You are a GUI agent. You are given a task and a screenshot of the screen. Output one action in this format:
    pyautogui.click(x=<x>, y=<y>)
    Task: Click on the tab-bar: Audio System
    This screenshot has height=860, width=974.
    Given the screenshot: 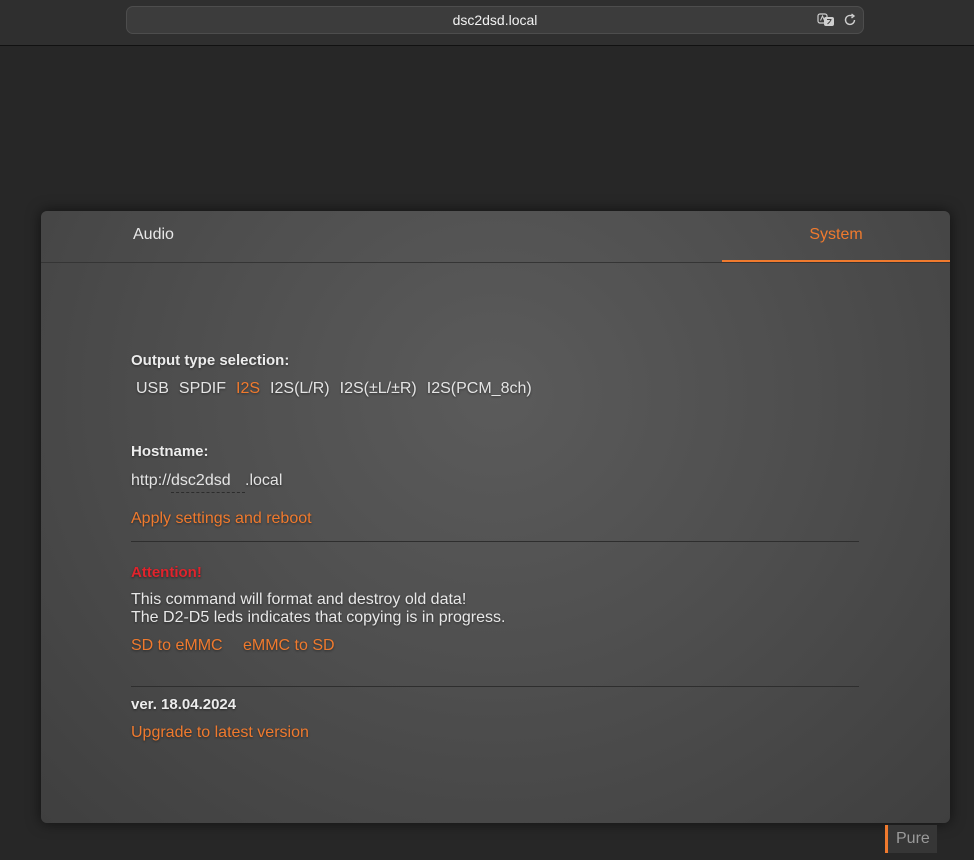 What is the action you would take?
    pyautogui.click(x=495, y=237)
    